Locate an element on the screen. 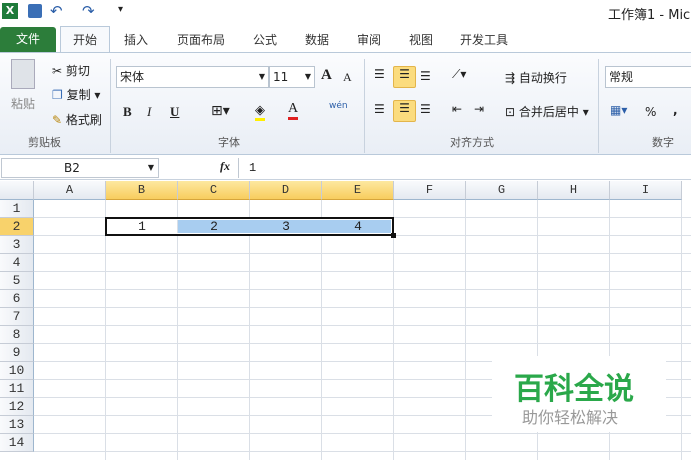 The image size is (691, 460). formula-input: 1 is located at coordinates (464, 168).